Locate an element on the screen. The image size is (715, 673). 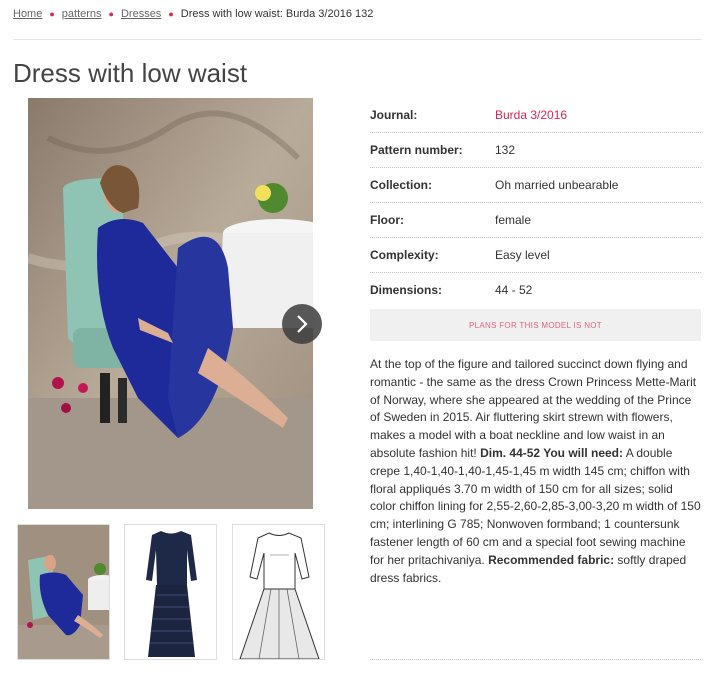
spec-label: Collection: is located at coordinates (401, 185).